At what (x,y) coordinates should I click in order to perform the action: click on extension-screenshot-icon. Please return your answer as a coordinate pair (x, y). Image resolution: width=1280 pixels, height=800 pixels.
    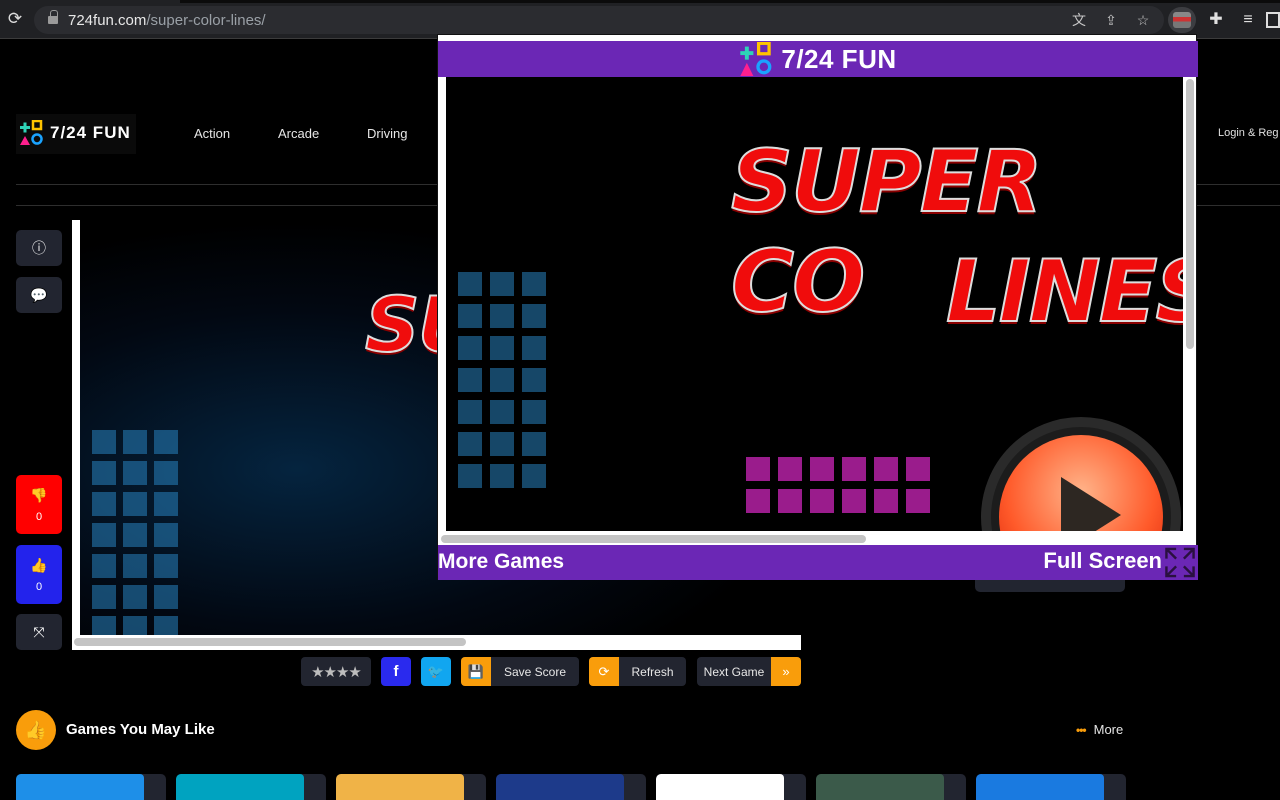
    Looking at the image, I should click on (1182, 20).